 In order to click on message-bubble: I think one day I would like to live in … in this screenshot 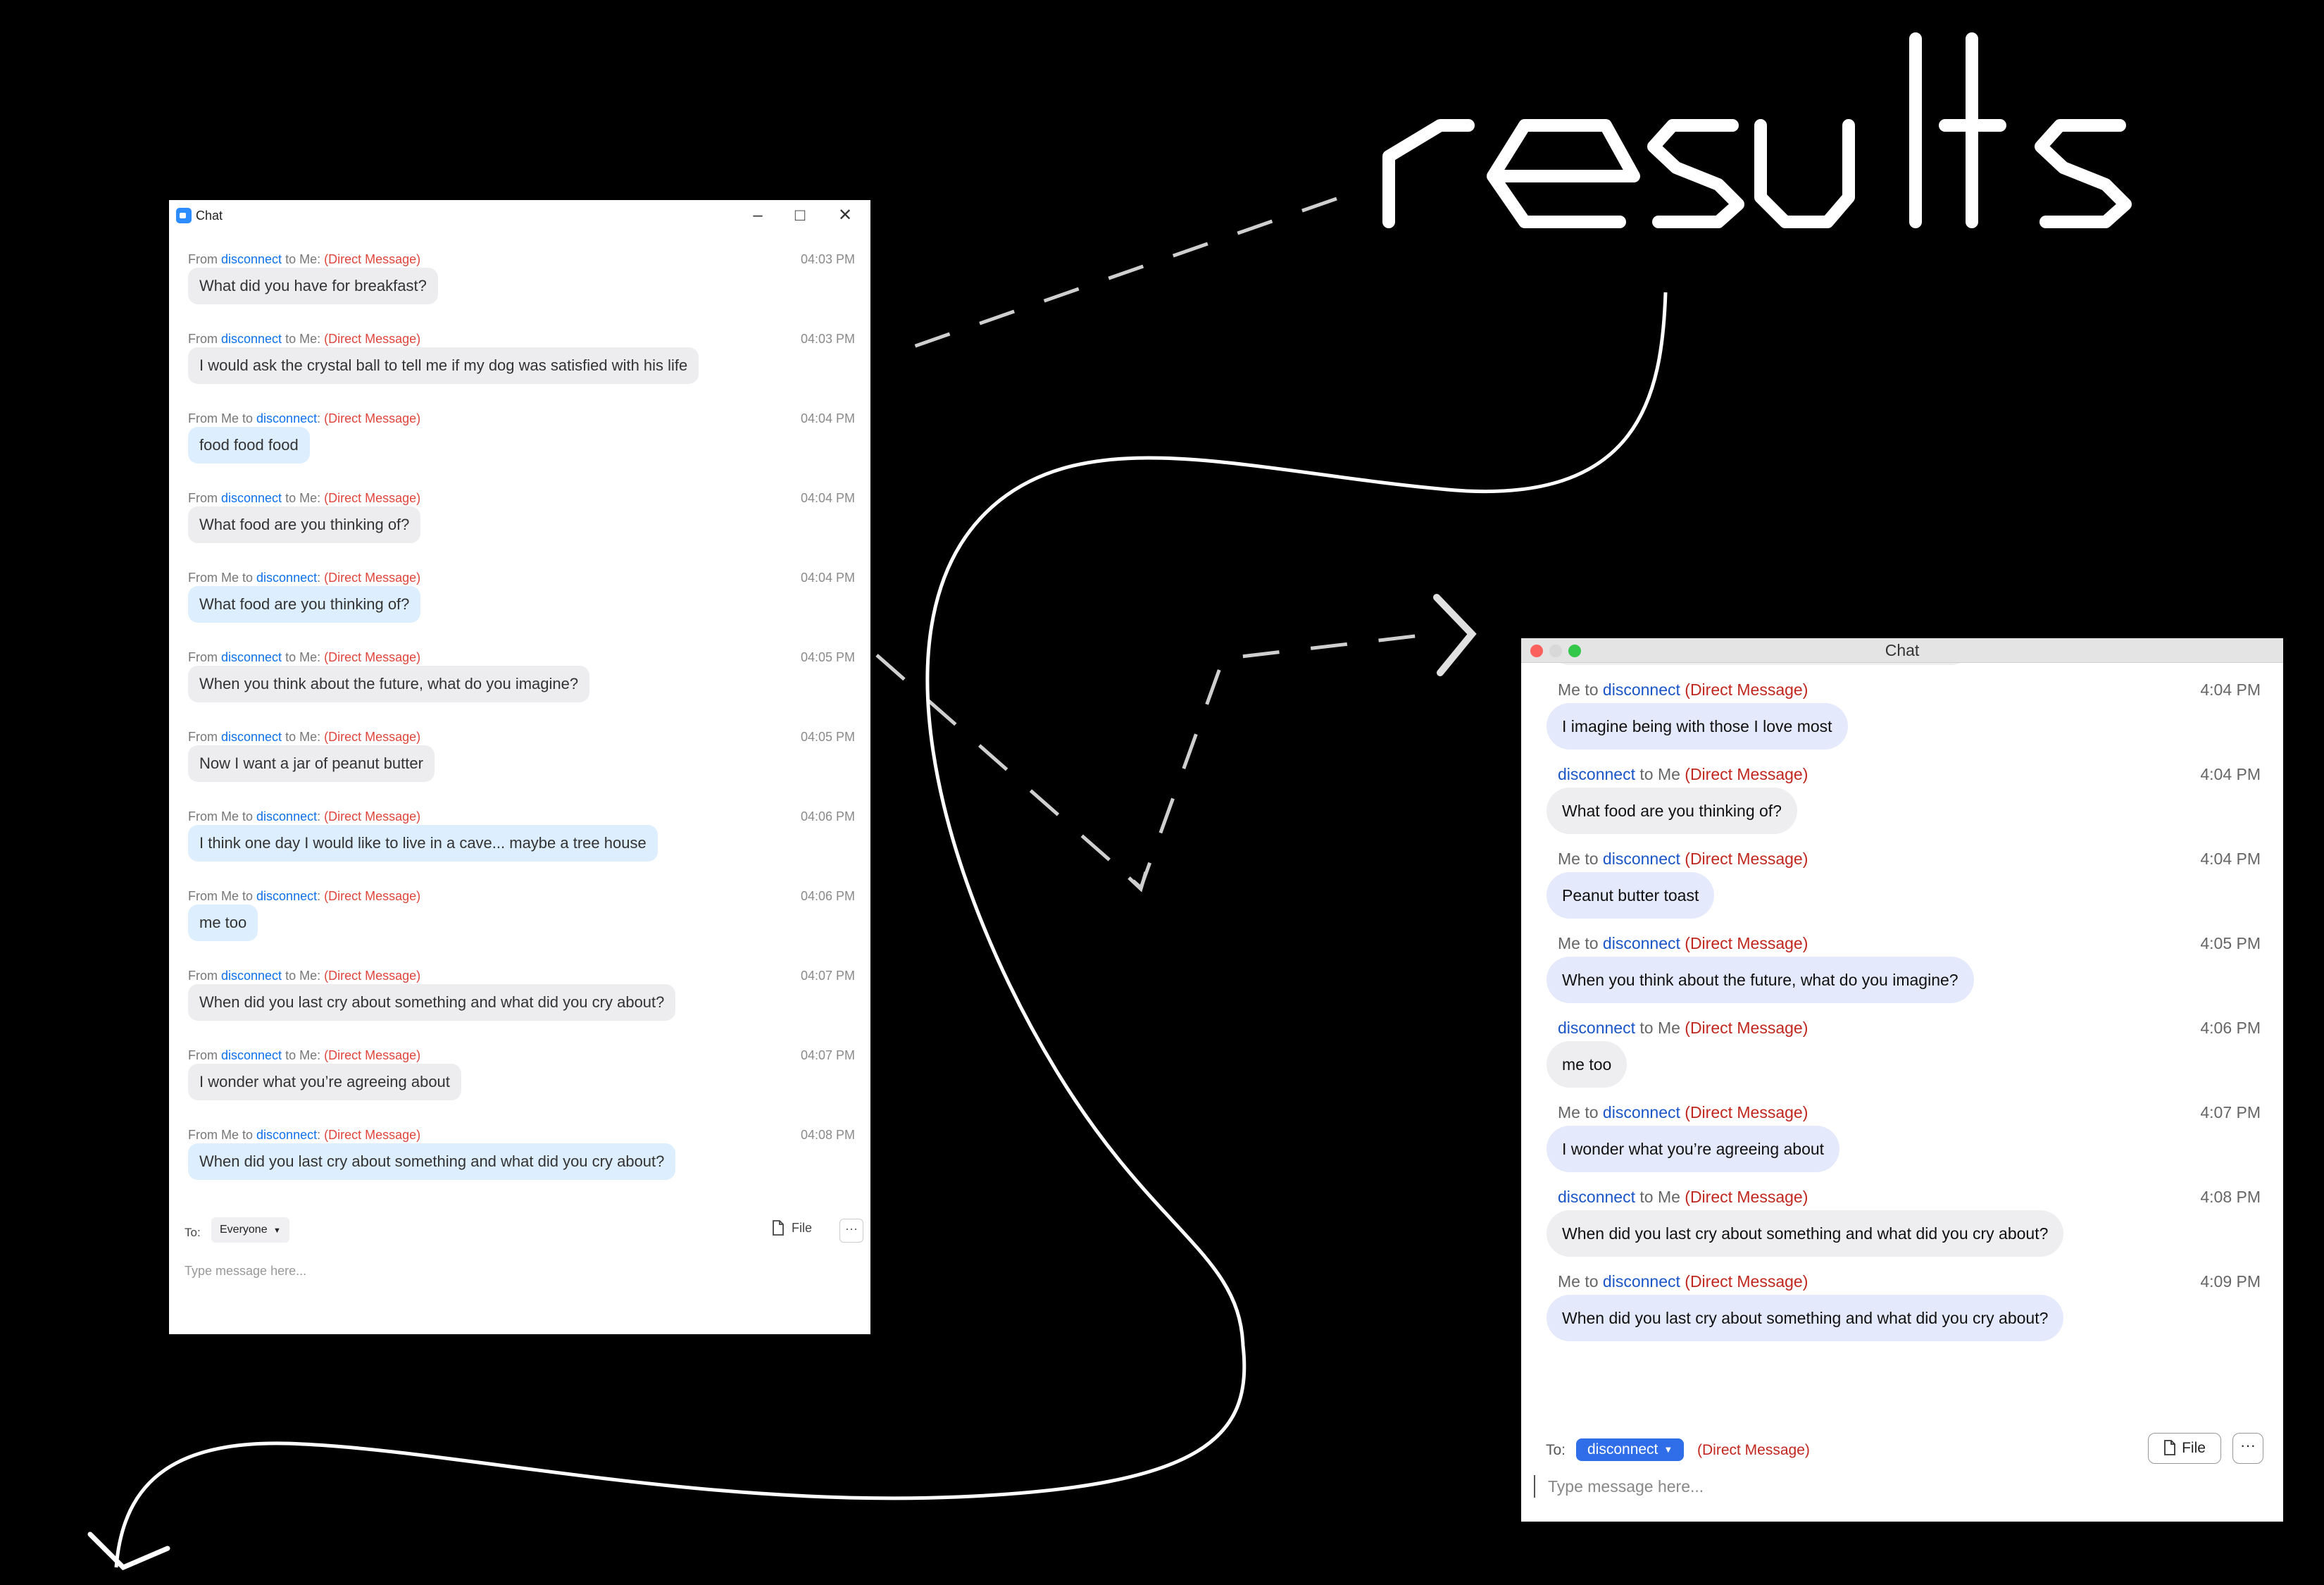, I will do `click(423, 843)`.